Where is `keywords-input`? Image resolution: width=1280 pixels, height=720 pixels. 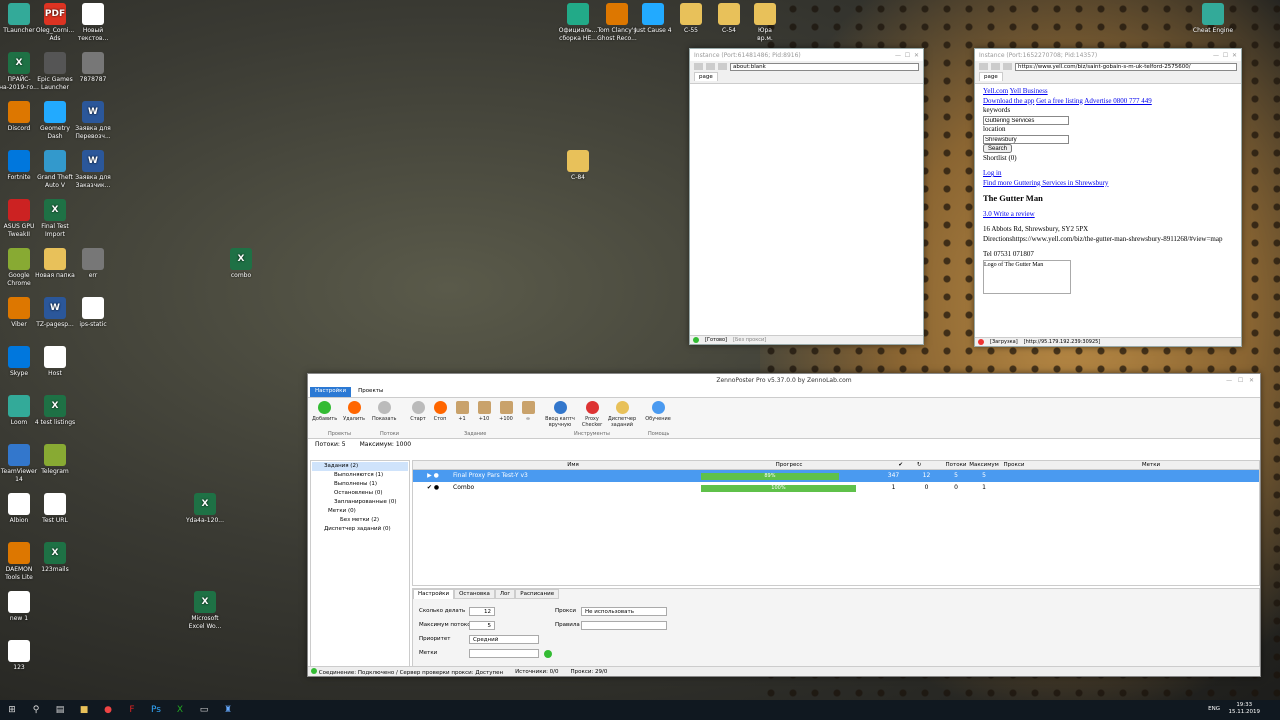
keywords-input is located at coordinates (1026, 120).